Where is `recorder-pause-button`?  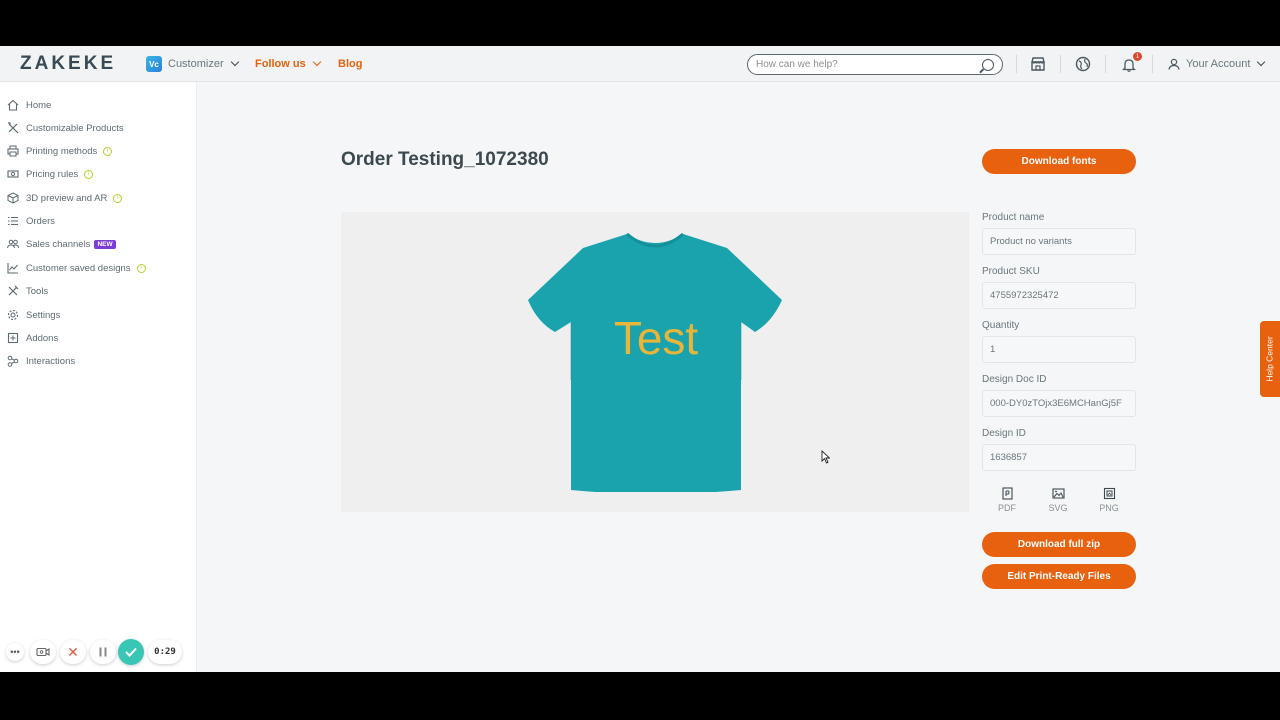 recorder-pause-button is located at coordinates (103, 652).